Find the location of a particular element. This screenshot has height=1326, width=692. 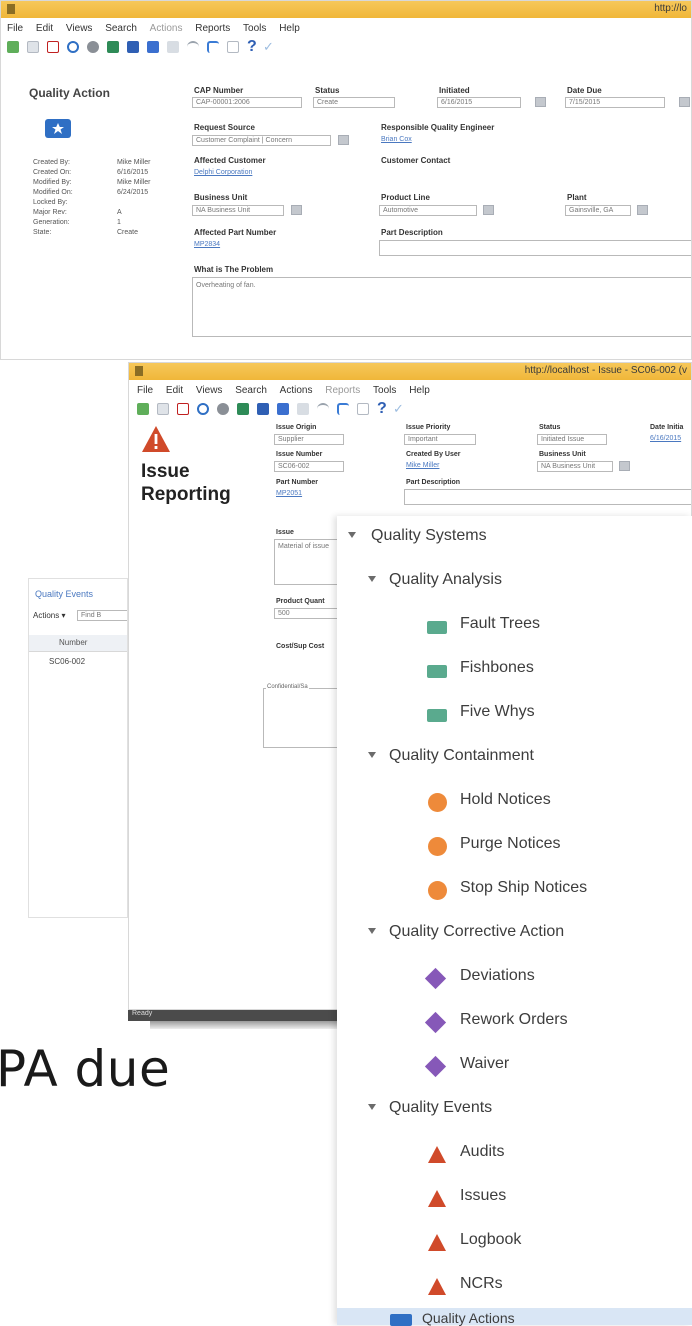

request-source-dropdown-icon is located at coordinates (343, 140).